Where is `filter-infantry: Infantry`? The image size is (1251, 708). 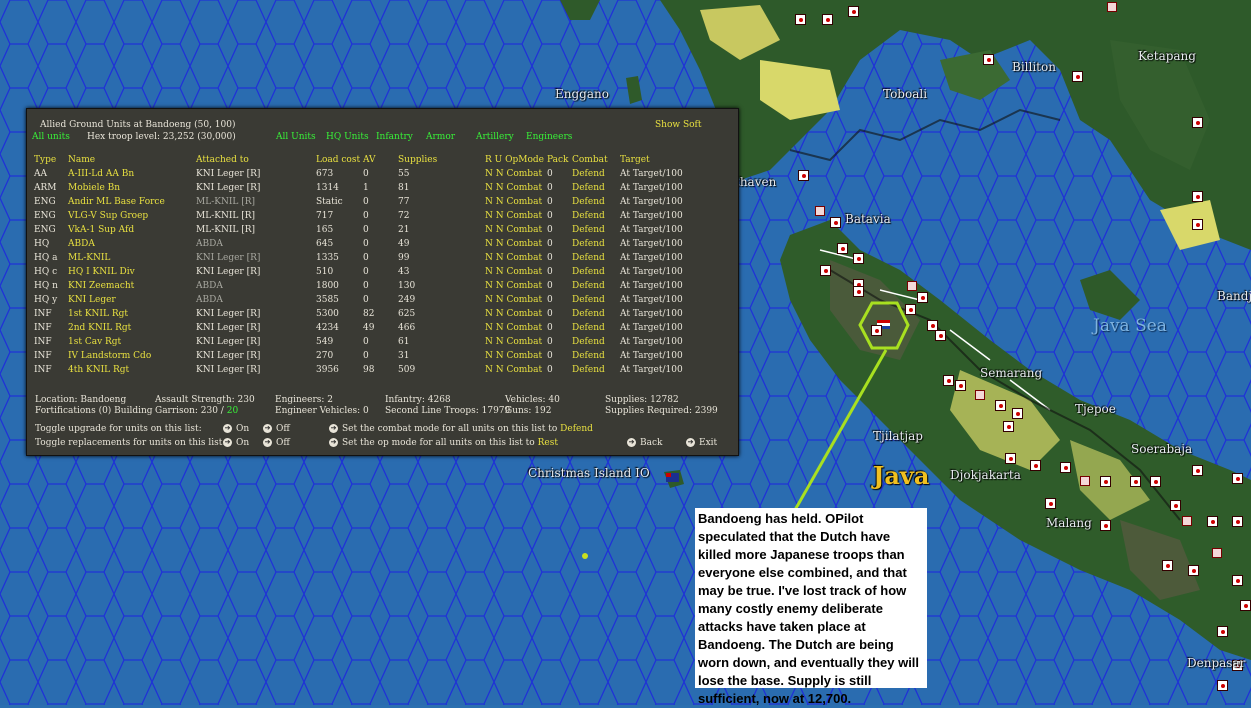
filter-infantry: Infantry is located at coordinates (394, 137).